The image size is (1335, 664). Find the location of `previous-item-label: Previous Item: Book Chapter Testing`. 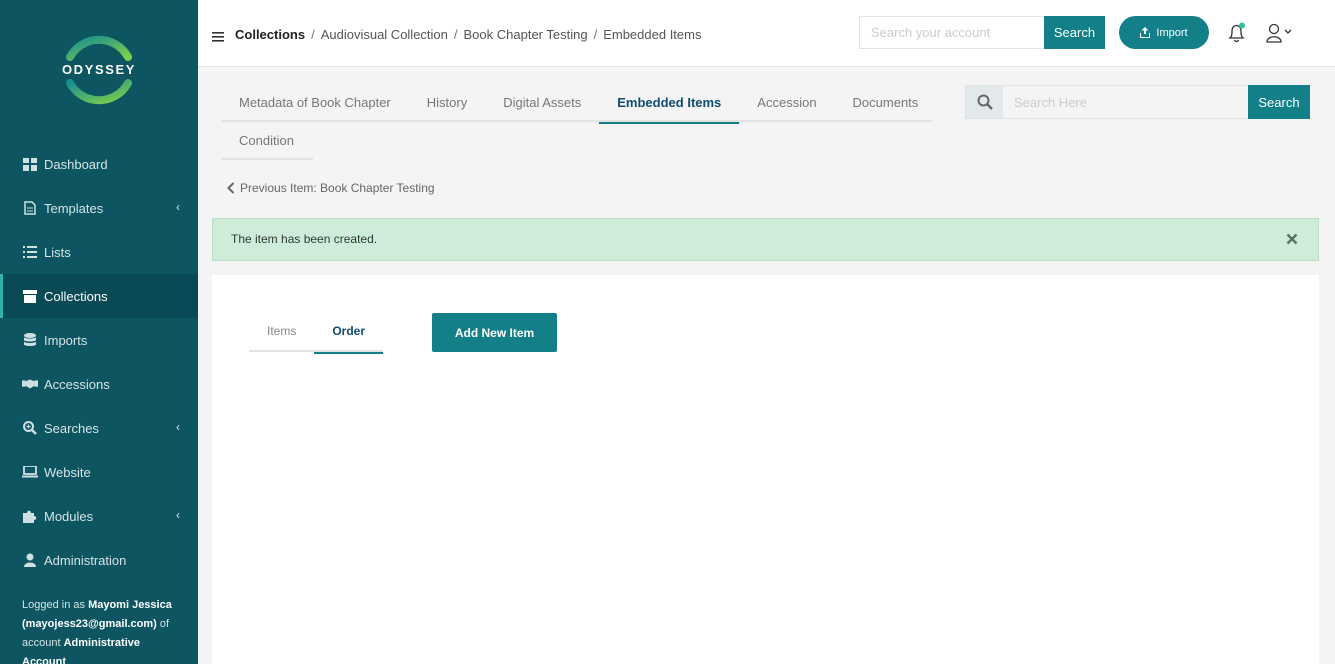

previous-item-label: Previous Item: Book Chapter Testing is located at coordinates (337, 188).